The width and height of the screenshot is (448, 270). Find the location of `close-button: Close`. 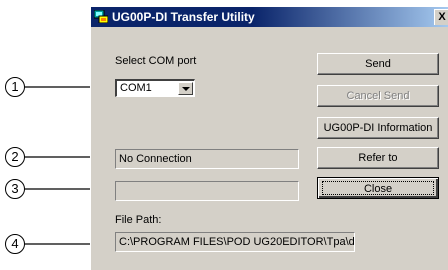

close-button: Close is located at coordinates (378, 188).